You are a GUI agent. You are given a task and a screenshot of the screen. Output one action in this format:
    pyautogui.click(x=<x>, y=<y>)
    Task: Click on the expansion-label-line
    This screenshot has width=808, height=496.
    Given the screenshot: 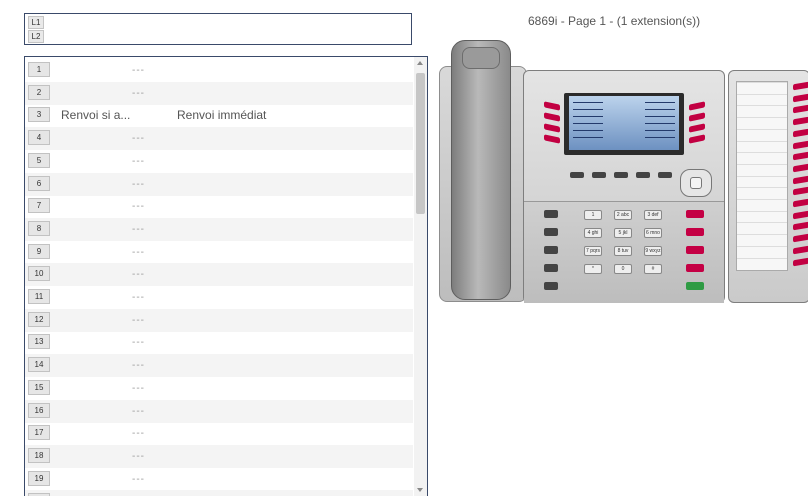 What is the action you would take?
    pyautogui.click(x=762, y=164)
    